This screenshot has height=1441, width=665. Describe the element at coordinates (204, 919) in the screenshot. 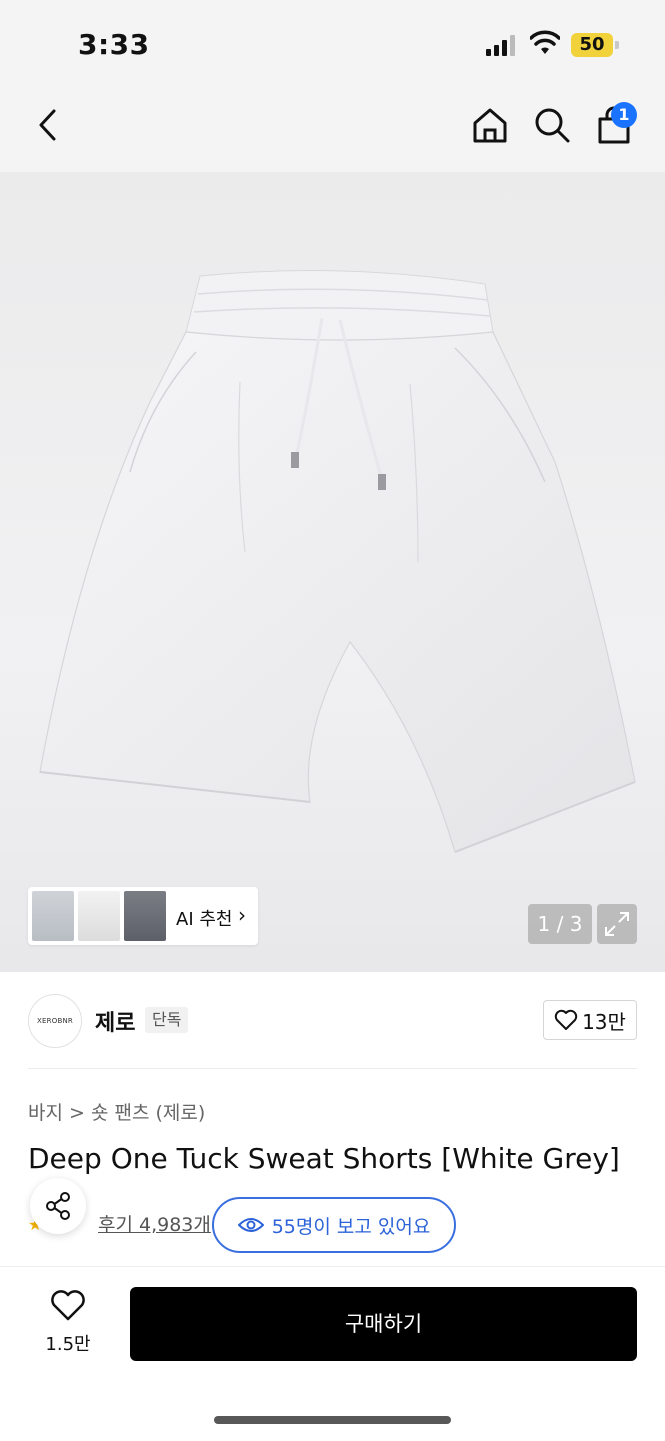

I see `ai-recommend-label: AI 추천` at that location.